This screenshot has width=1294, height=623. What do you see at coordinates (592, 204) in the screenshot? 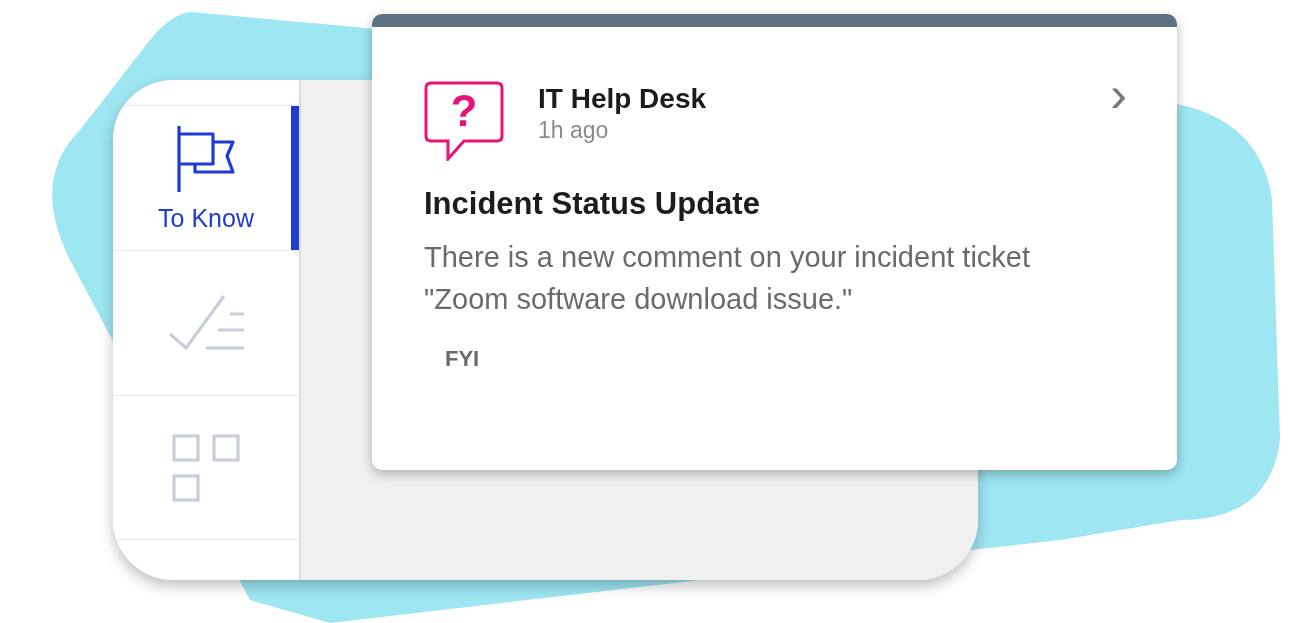
I see `notification-title: Incident Status Update` at bounding box center [592, 204].